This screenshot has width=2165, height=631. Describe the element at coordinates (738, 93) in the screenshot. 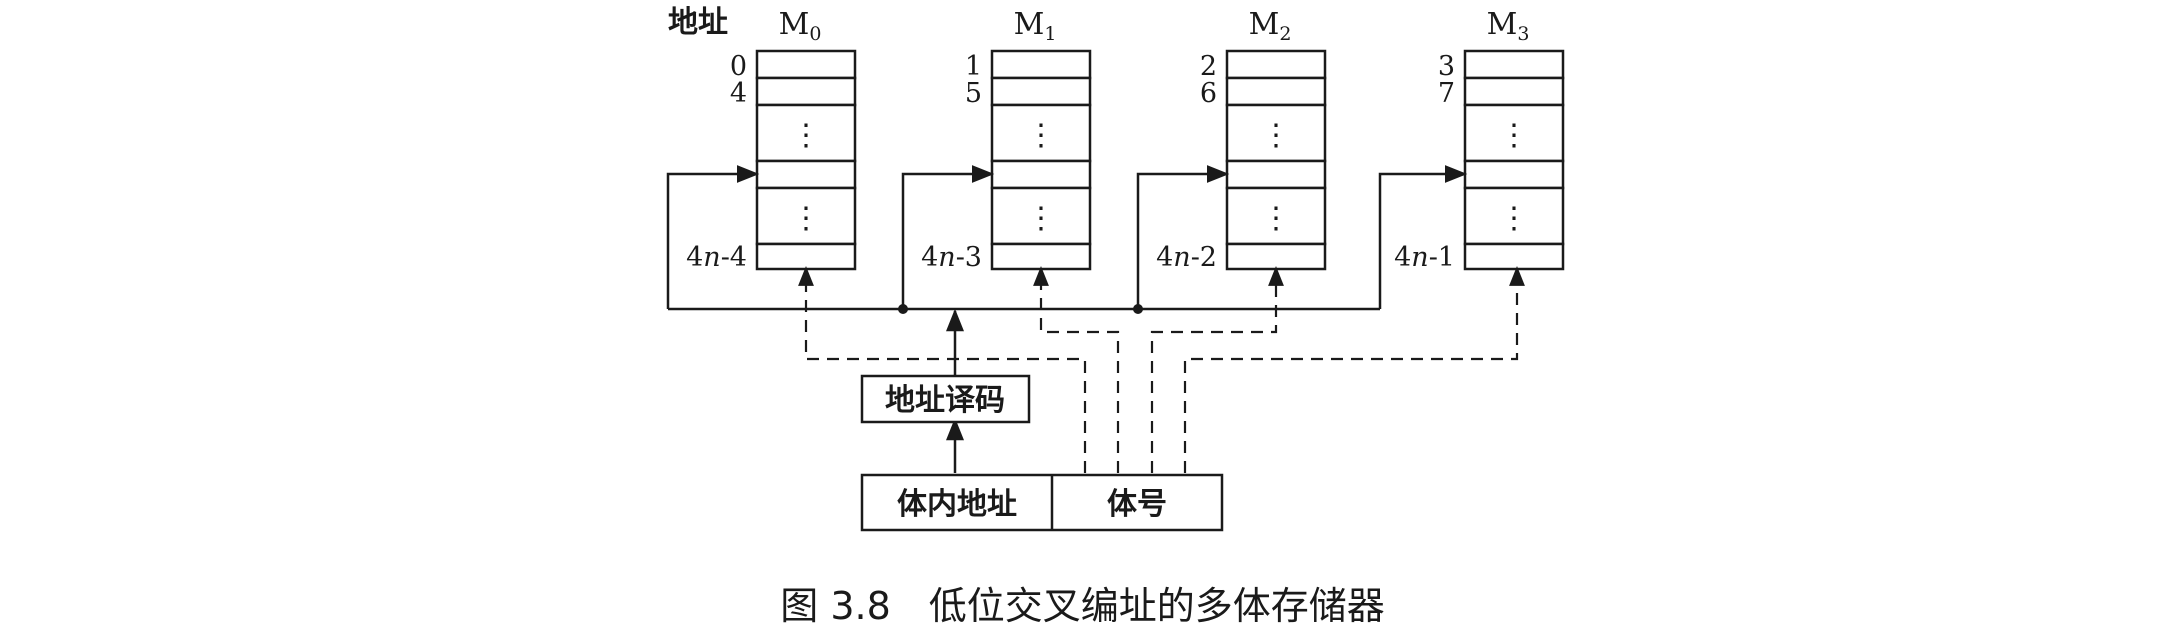

I see `address-label-second: 4` at that location.